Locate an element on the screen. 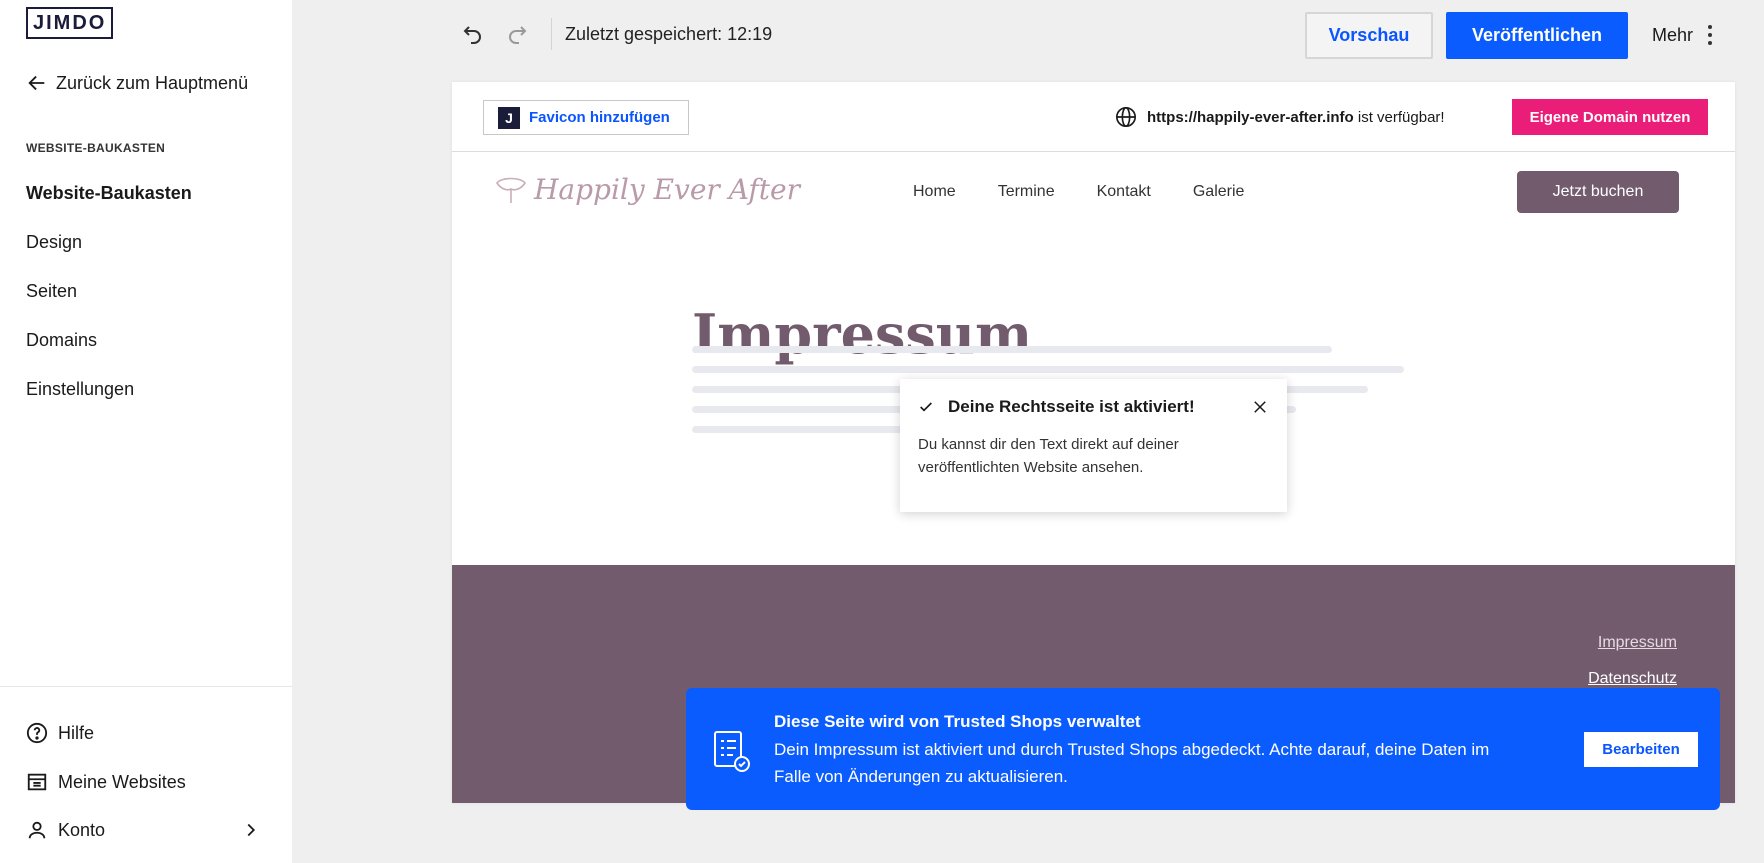 Image resolution: width=1764 pixels, height=863 pixels. sidebar-item-website-baukasten: Website-Baukasten is located at coordinates (109, 202).